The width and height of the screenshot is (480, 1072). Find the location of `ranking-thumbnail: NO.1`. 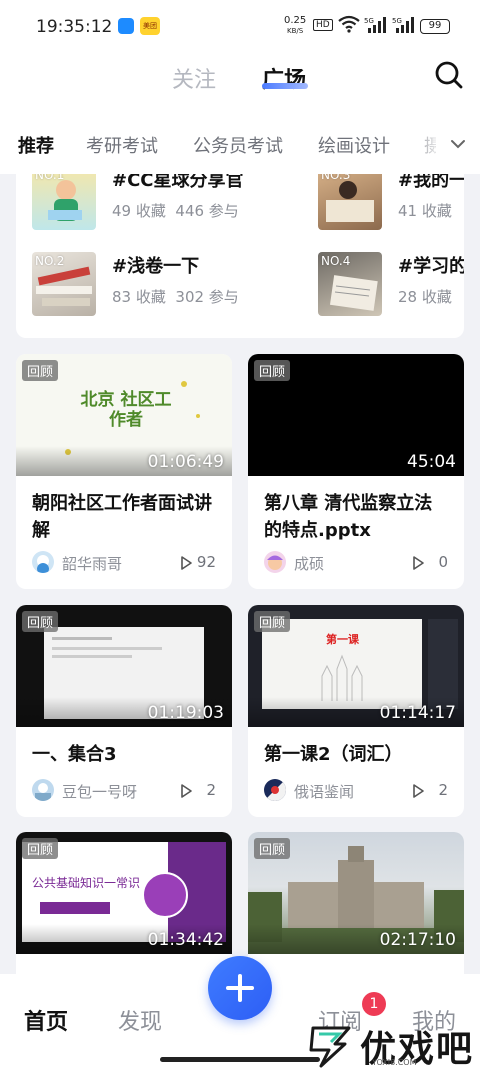

ranking-thumbnail: NO.1 is located at coordinates (64, 202).